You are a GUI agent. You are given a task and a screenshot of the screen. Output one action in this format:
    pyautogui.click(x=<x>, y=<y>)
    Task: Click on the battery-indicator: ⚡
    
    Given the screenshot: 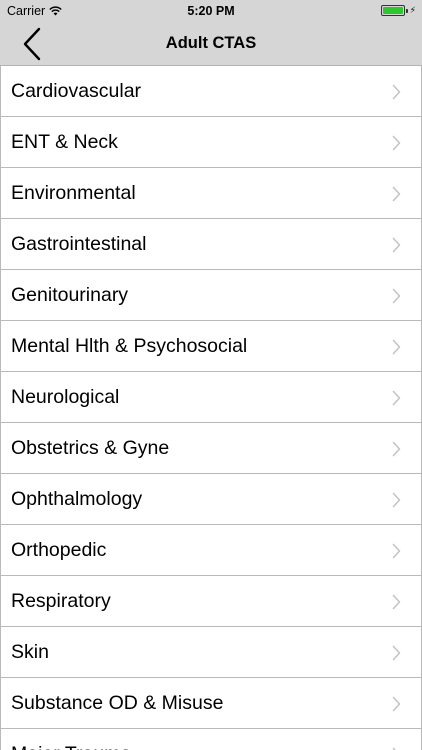 What is the action you would take?
    pyautogui.click(x=398, y=10)
    